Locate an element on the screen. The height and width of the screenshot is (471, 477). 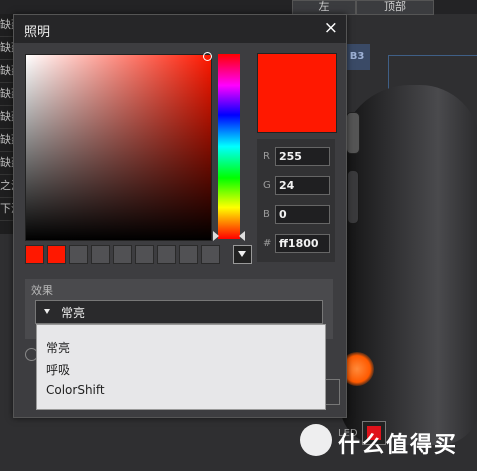
effect-option-colorshift: ColorShift is located at coordinates (75, 390).